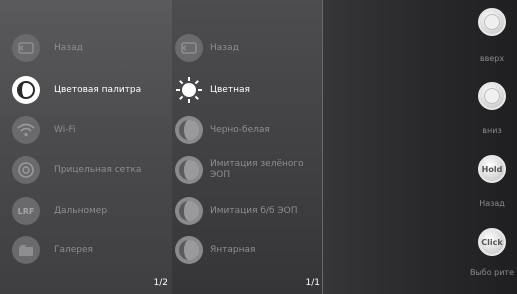 The image size is (517, 294). I want to click on palette-item-bw: Черно-белая, so click(247, 130).